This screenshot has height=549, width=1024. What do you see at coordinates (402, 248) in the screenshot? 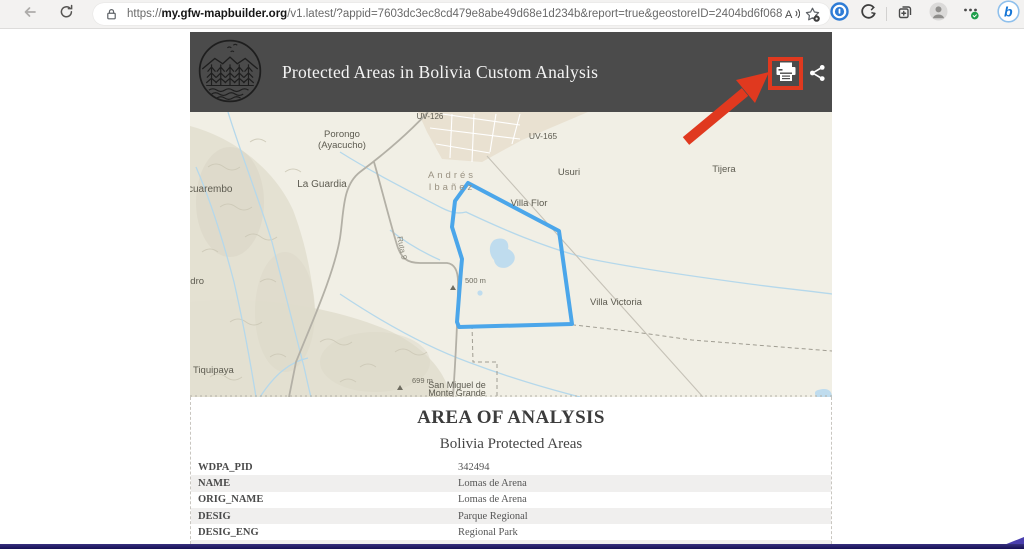
I see `road-label: Ruta 9` at bounding box center [402, 248].